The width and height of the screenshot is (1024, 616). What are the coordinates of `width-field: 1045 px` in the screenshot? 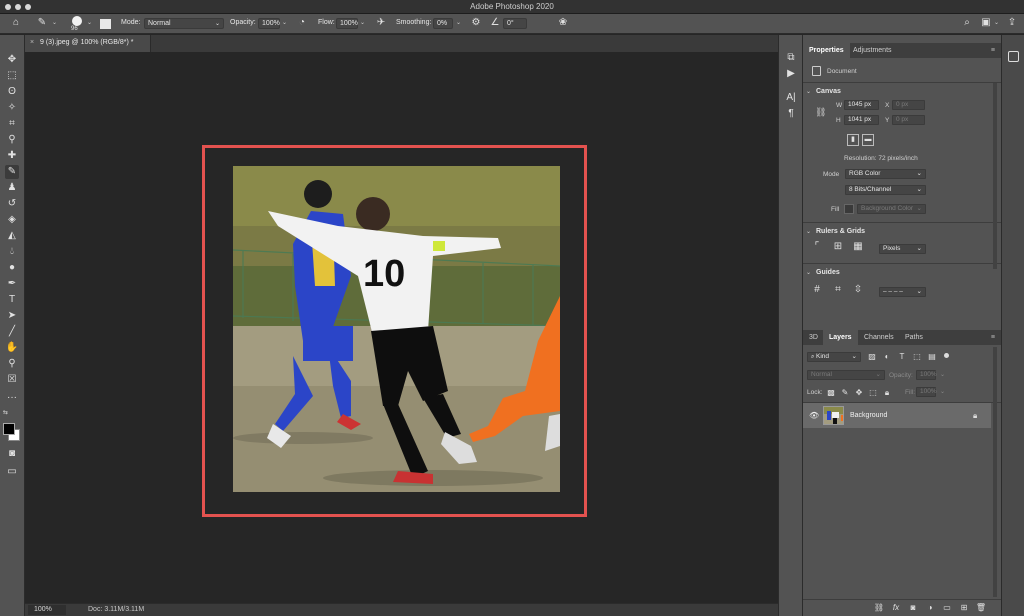 It's located at (861, 105).